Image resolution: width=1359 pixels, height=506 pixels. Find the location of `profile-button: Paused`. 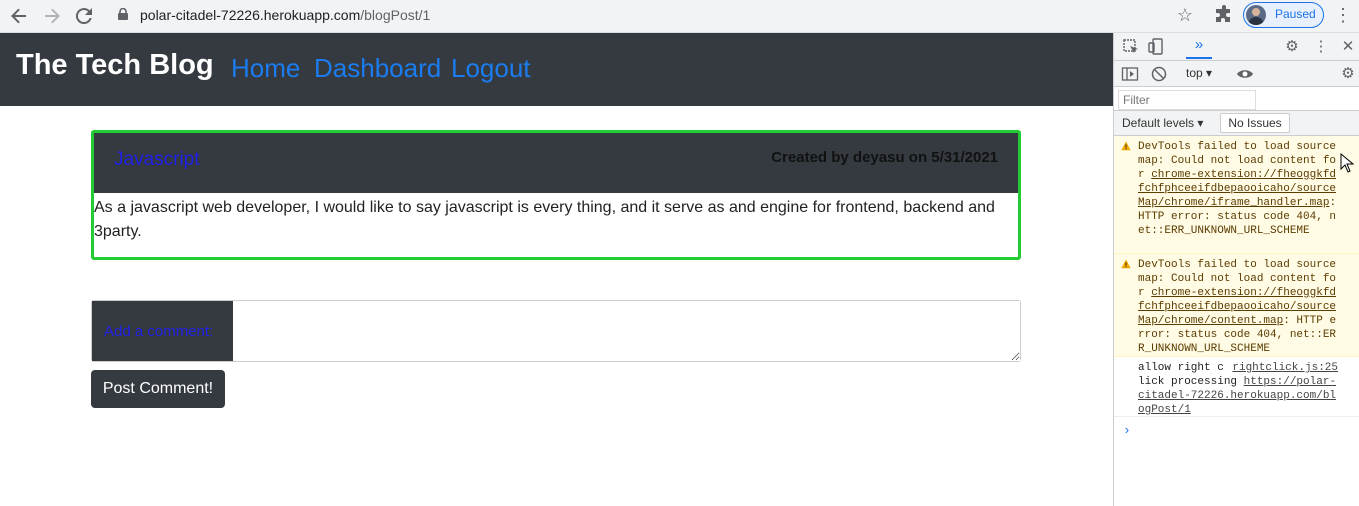

profile-button: Paused is located at coordinates (1283, 15).